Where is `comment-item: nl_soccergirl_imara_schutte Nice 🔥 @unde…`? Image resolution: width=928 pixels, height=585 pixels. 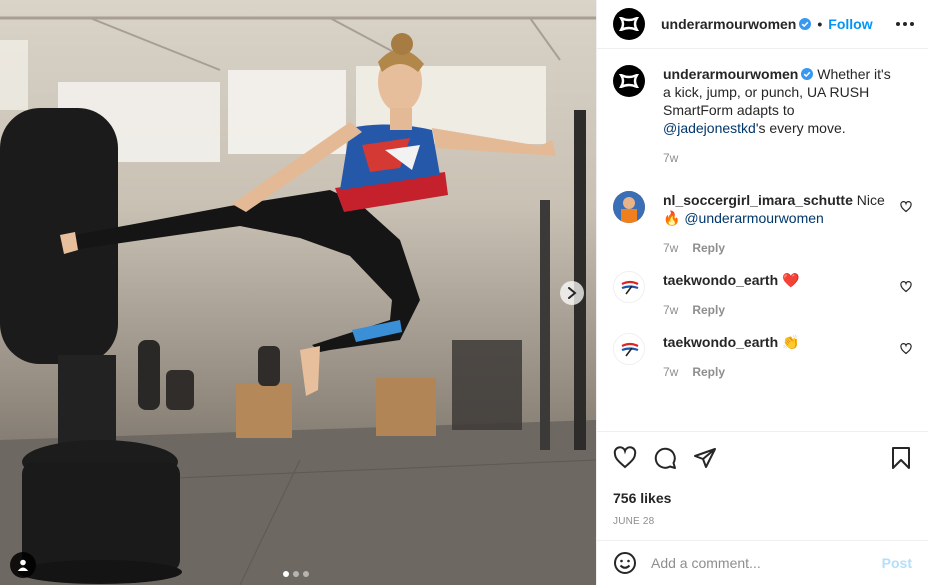 comment-item: nl_soccergirl_imara_schutte Nice 🔥 @unde… is located at coordinates (762, 224).